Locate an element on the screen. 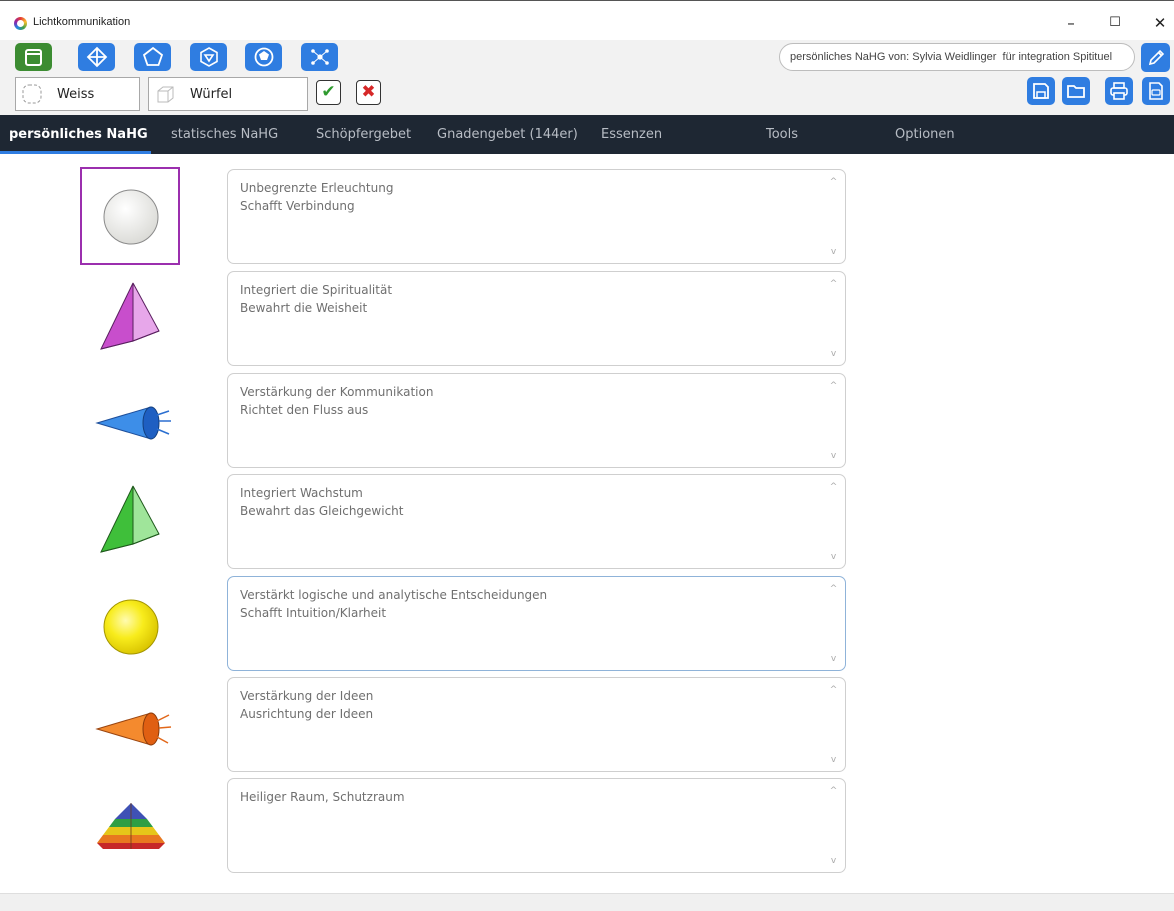  octahedron-shape-button is located at coordinates (96, 57).